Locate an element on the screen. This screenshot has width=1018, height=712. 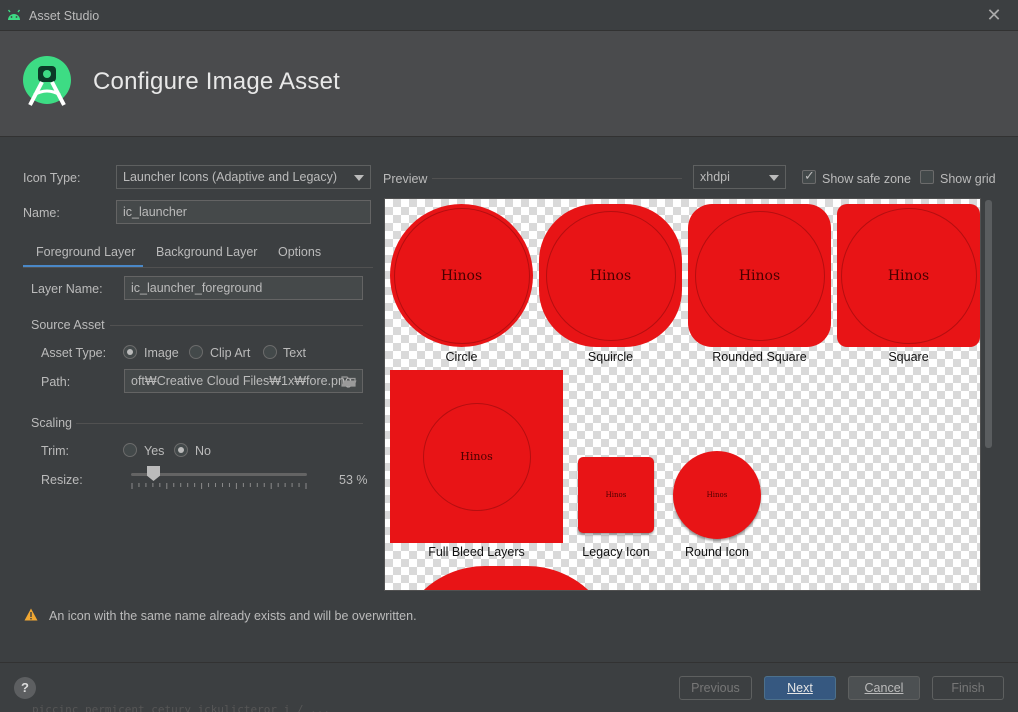
path-input: oft₩Creative Cloud Files₩1x₩fore.png is located at coordinates (243, 381).